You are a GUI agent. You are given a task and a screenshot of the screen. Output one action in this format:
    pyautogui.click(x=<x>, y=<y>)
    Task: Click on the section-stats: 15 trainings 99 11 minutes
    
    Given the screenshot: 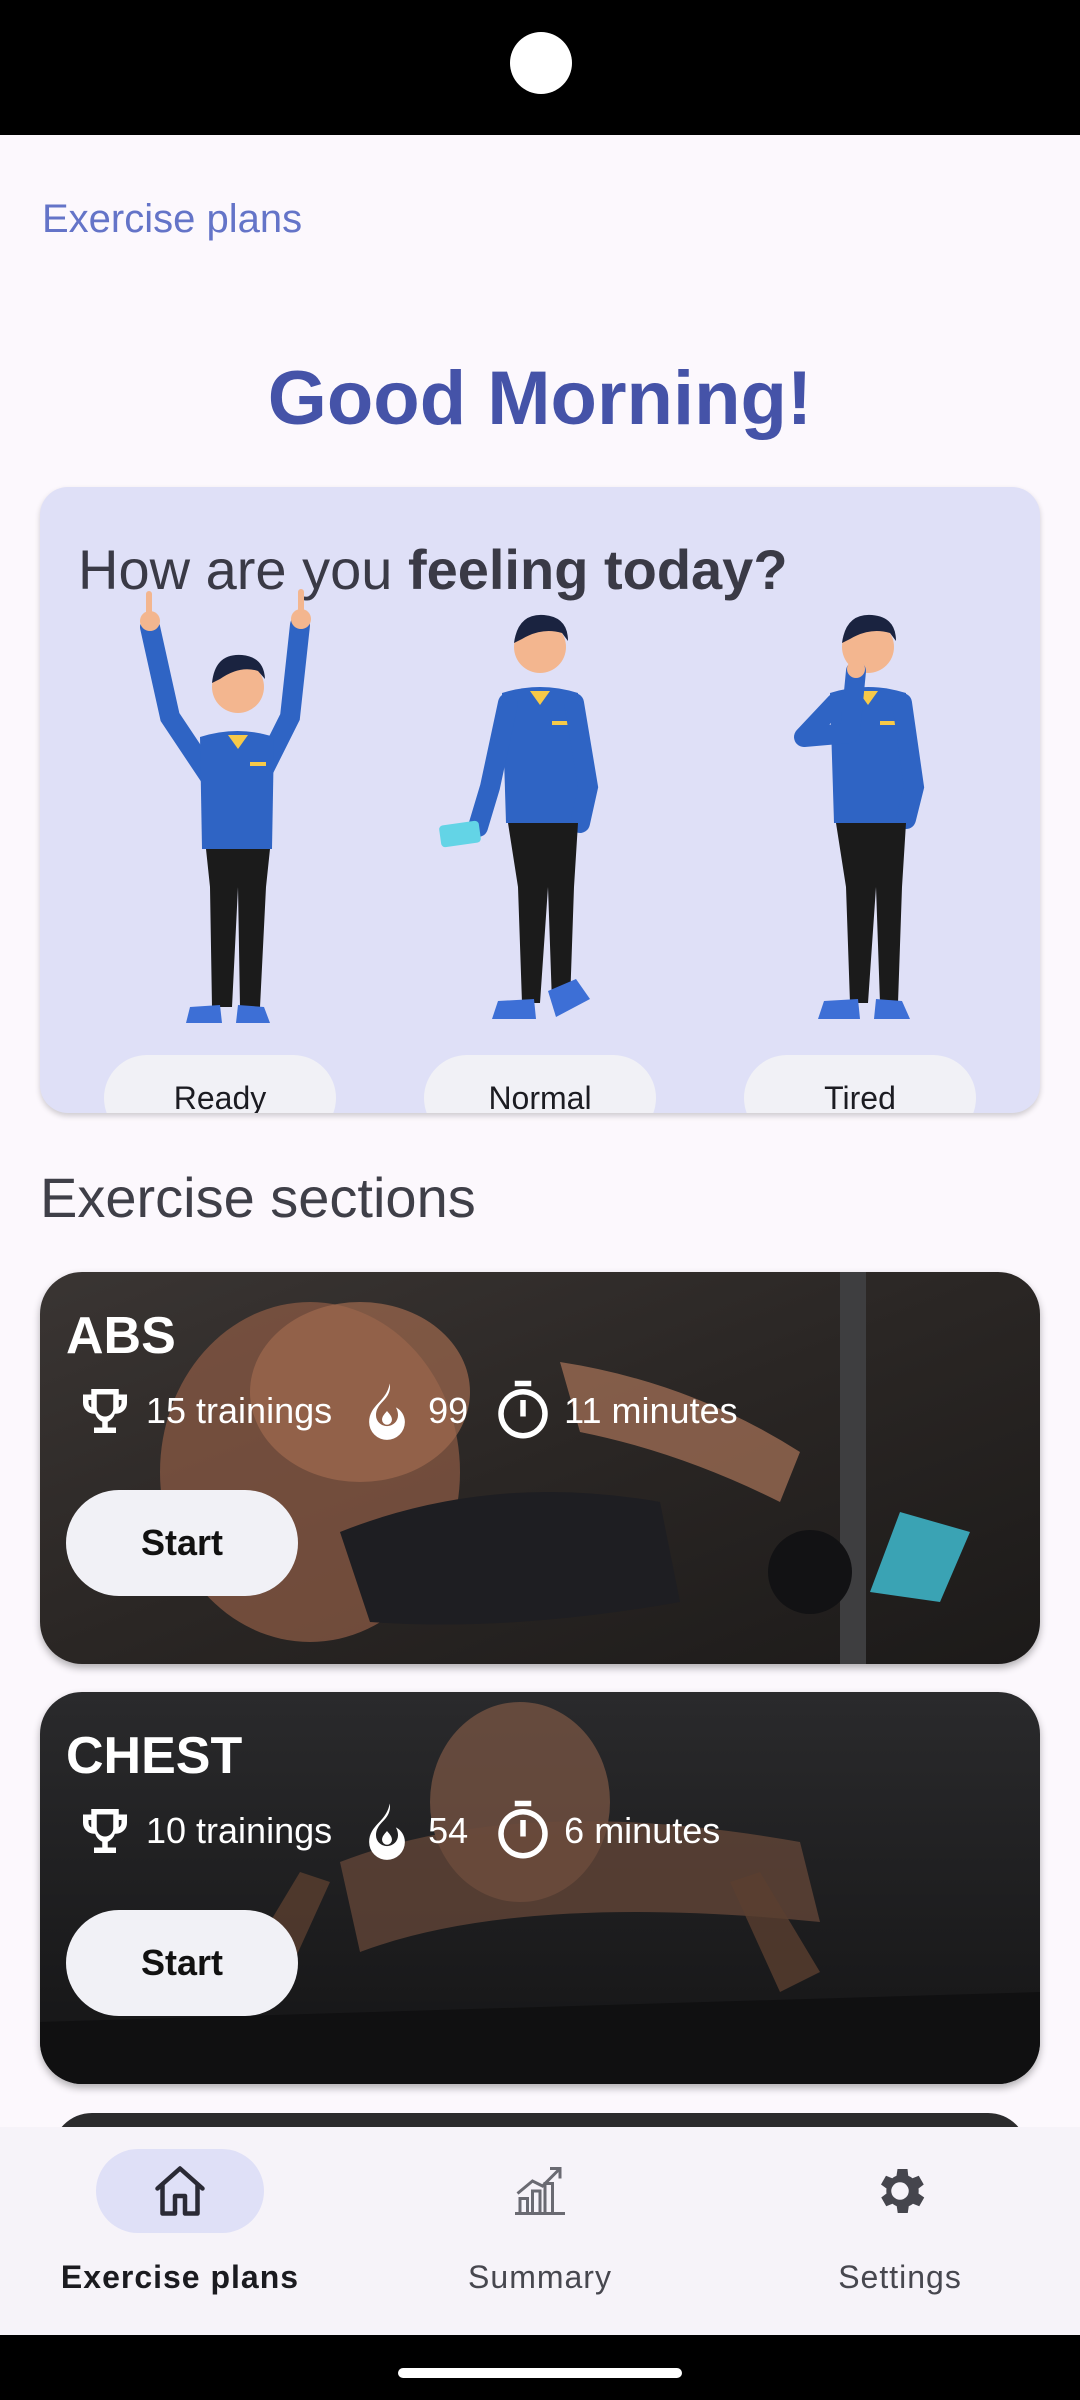 What is the action you would take?
    pyautogui.click(x=416, y=1411)
    